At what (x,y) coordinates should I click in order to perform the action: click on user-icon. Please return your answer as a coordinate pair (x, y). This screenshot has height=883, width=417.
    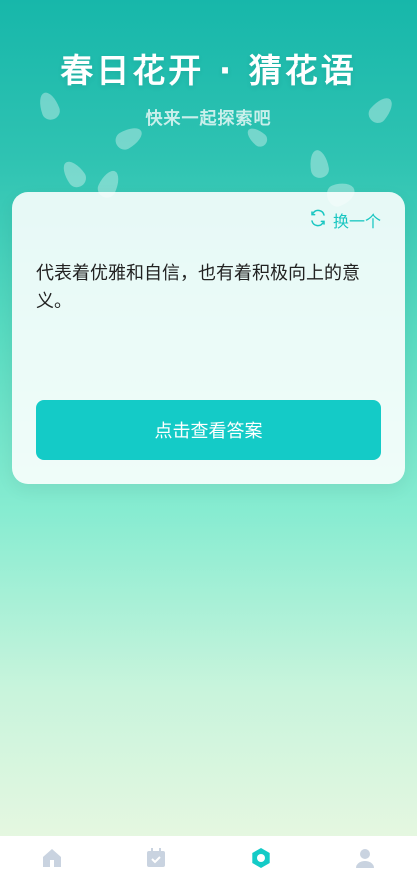
    Looking at the image, I should click on (365, 860).